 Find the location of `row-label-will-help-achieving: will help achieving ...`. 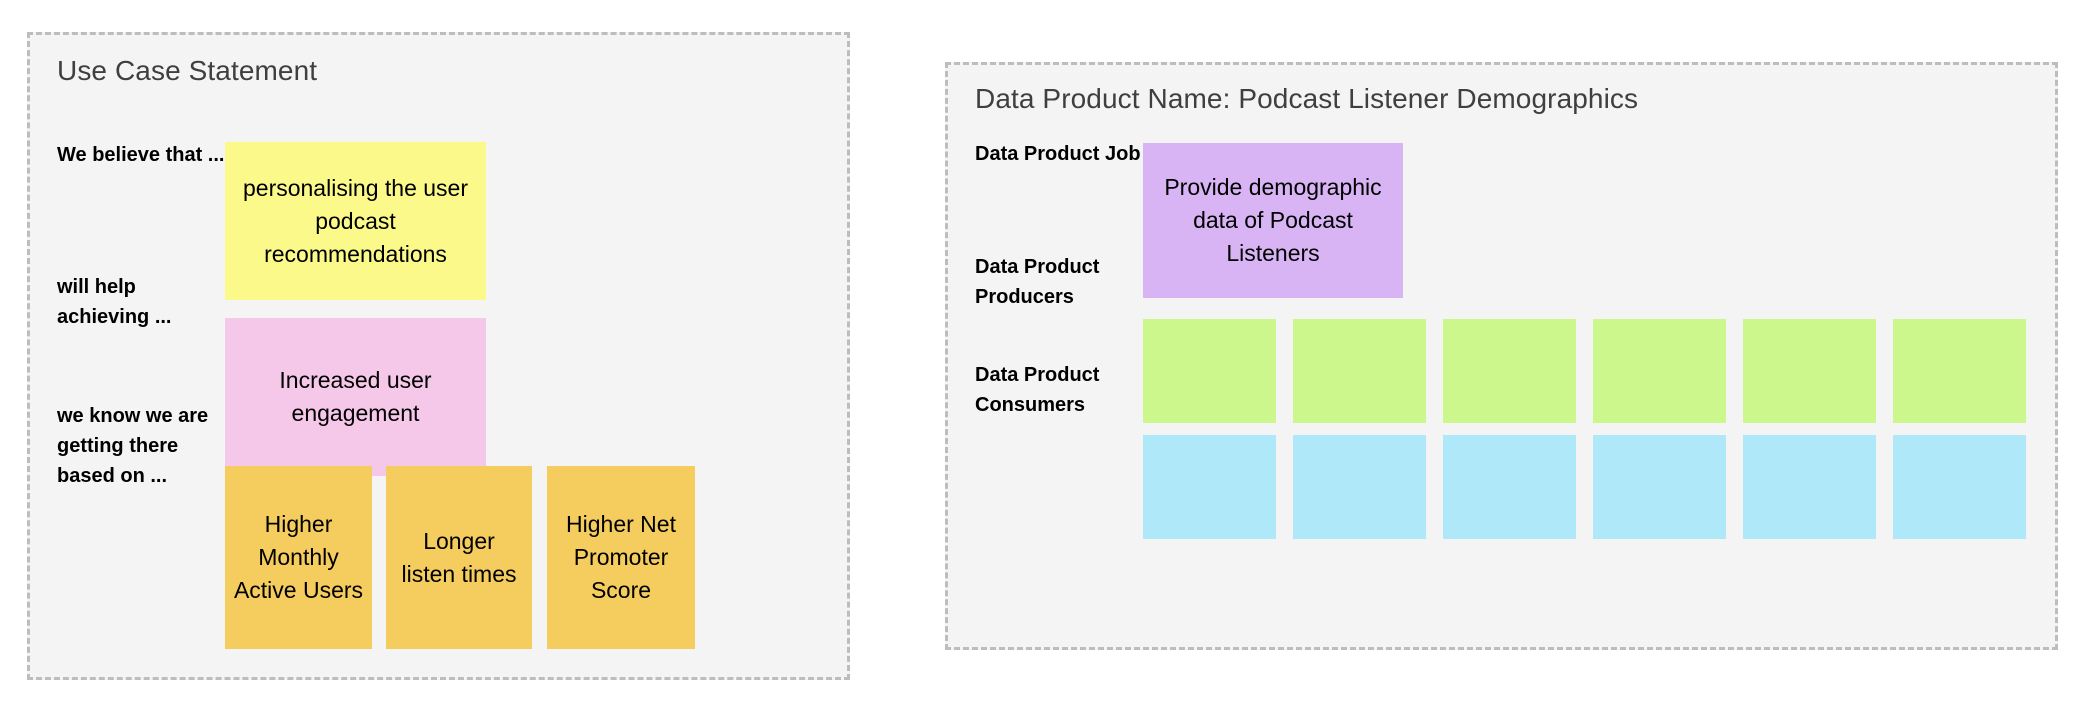

row-label-will-help-achieving: will help achieving ... is located at coordinates (114, 302).